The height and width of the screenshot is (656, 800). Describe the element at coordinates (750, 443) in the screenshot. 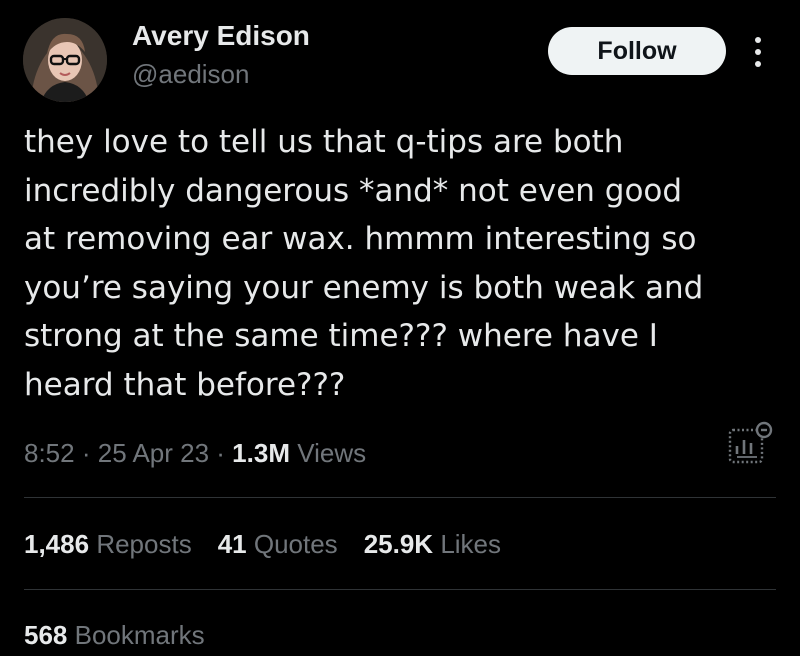

I see `analytics-icon` at that location.